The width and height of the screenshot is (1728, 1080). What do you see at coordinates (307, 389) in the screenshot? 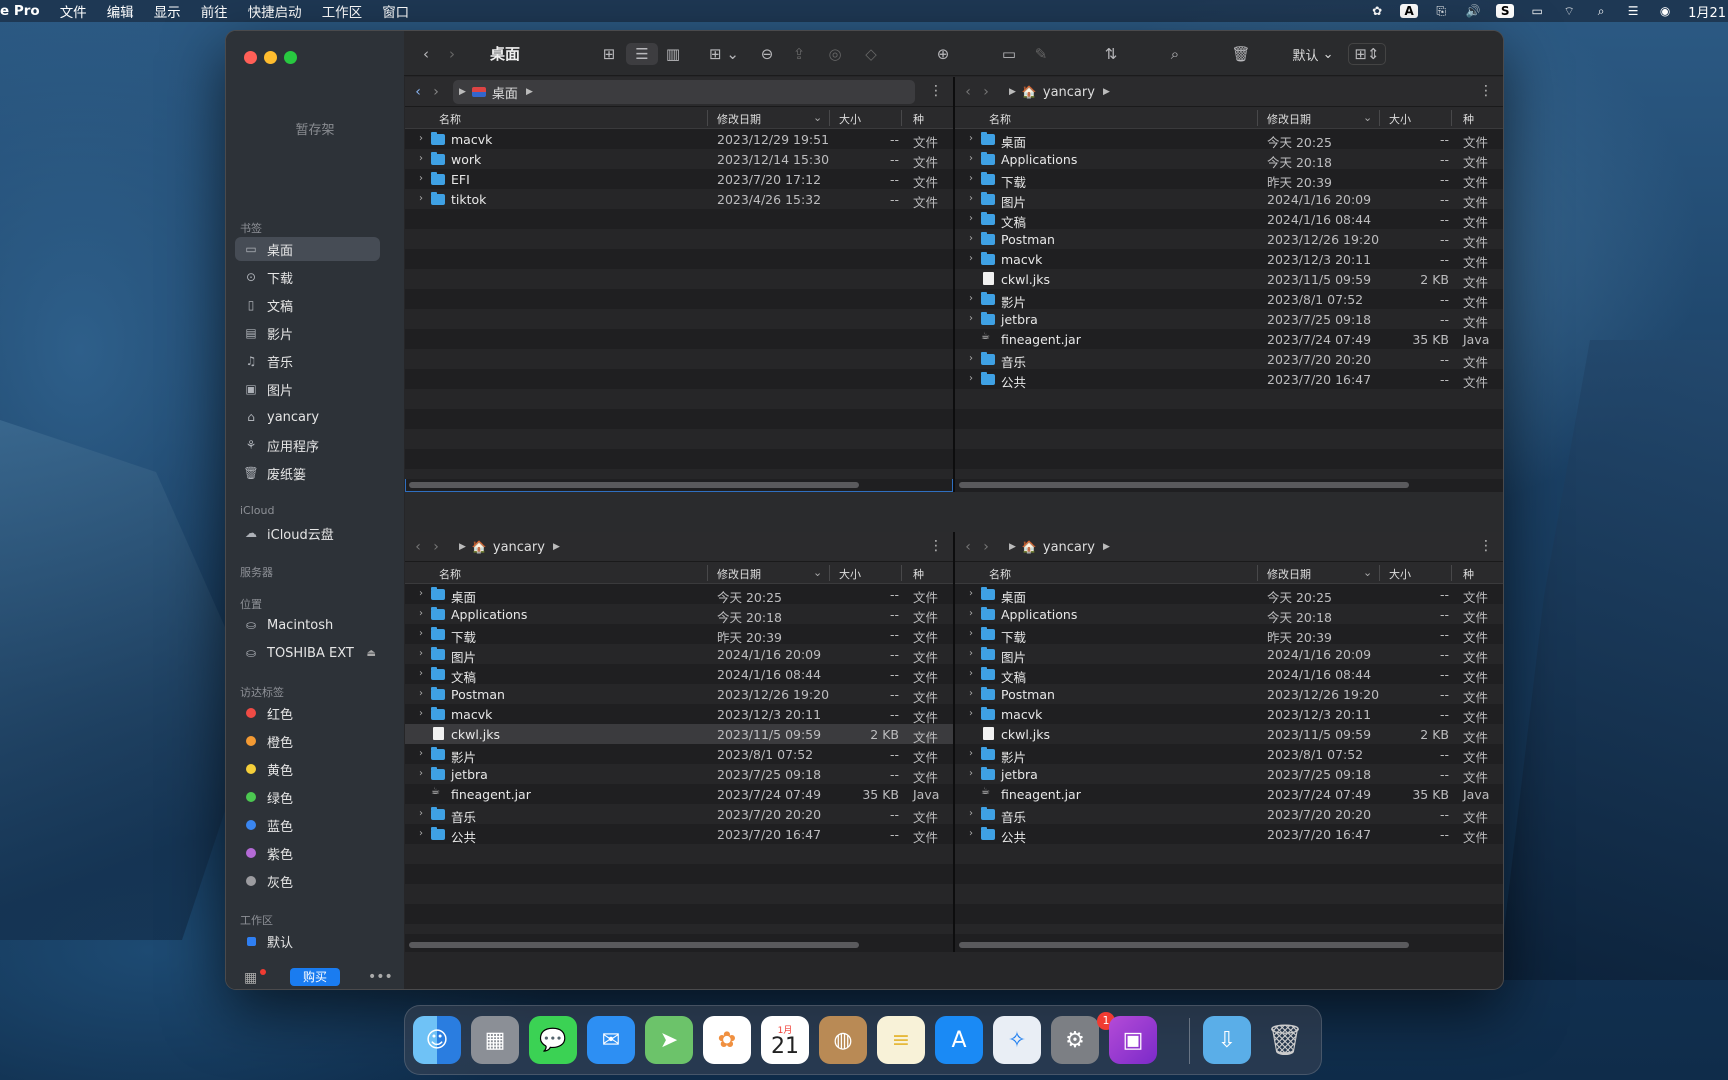
I see `sidebar-item-pictures: ▣ 图片` at bounding box center [307, 389].